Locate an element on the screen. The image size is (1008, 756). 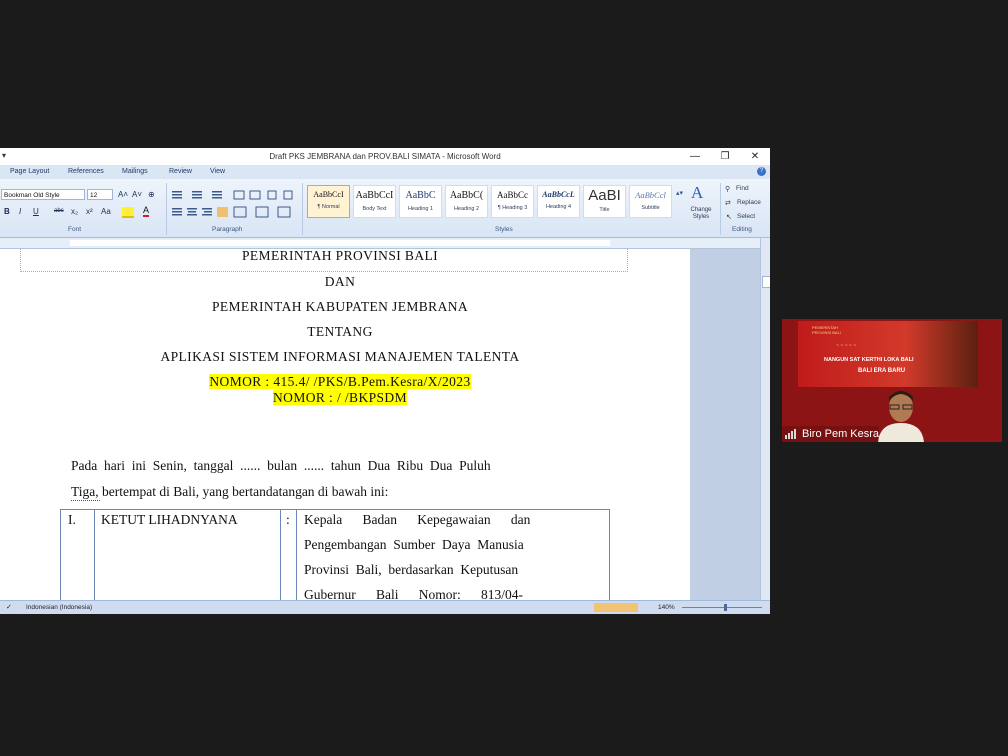
style-title: AaBI Title is located at coordinates (604, 201).